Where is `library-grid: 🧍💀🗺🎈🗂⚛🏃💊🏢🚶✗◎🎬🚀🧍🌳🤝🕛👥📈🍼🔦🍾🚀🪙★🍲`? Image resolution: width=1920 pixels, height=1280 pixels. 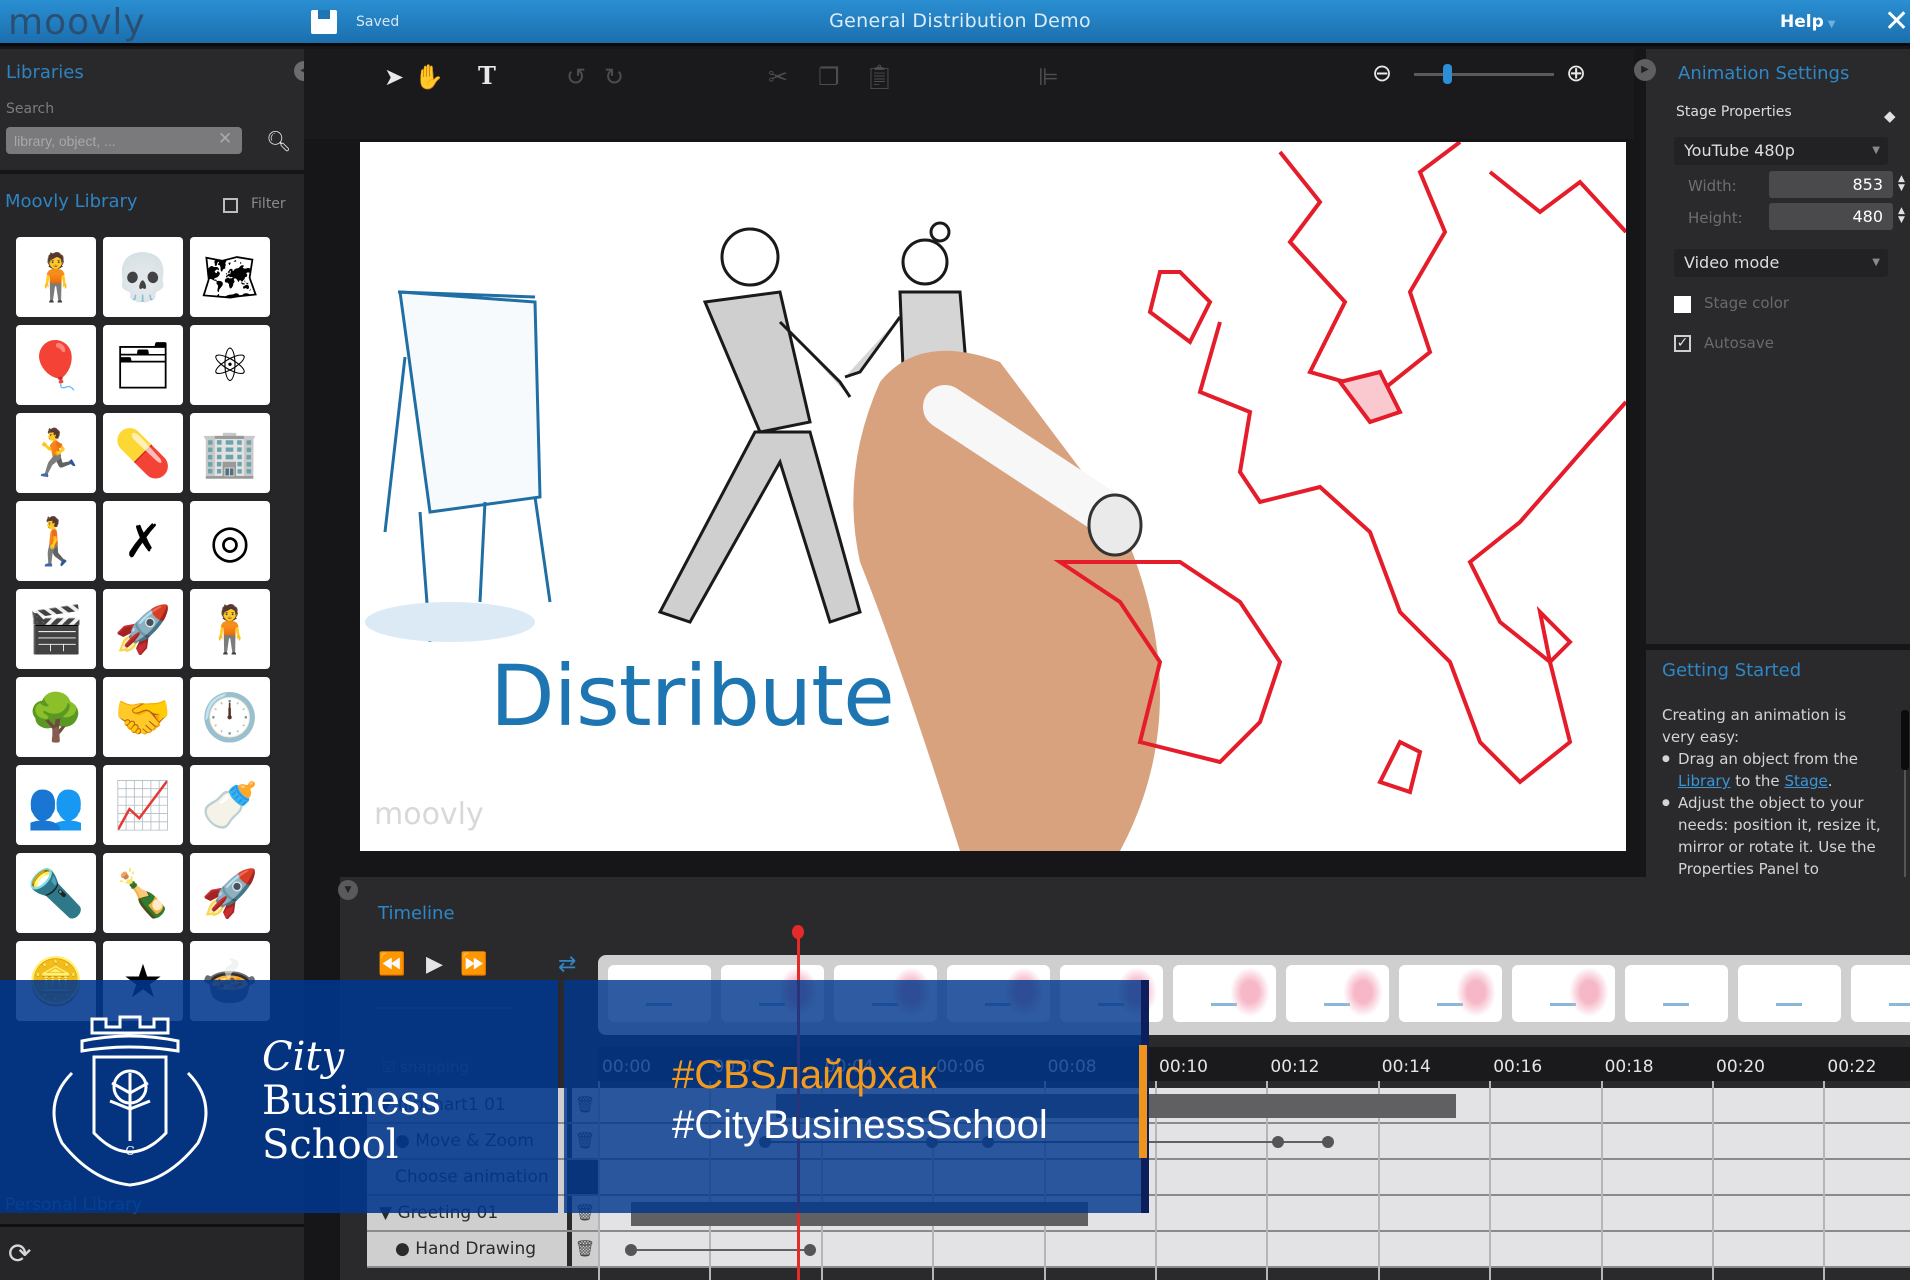 library-grid: 🧍💀🗺🎈🗂⚛🏃💊🏢🚶✗◎🎬🚀🧍🌳🤝🕛👥📈🍼🔦🍾🚀🪙★🍲 is located at coordinates (146, 629).